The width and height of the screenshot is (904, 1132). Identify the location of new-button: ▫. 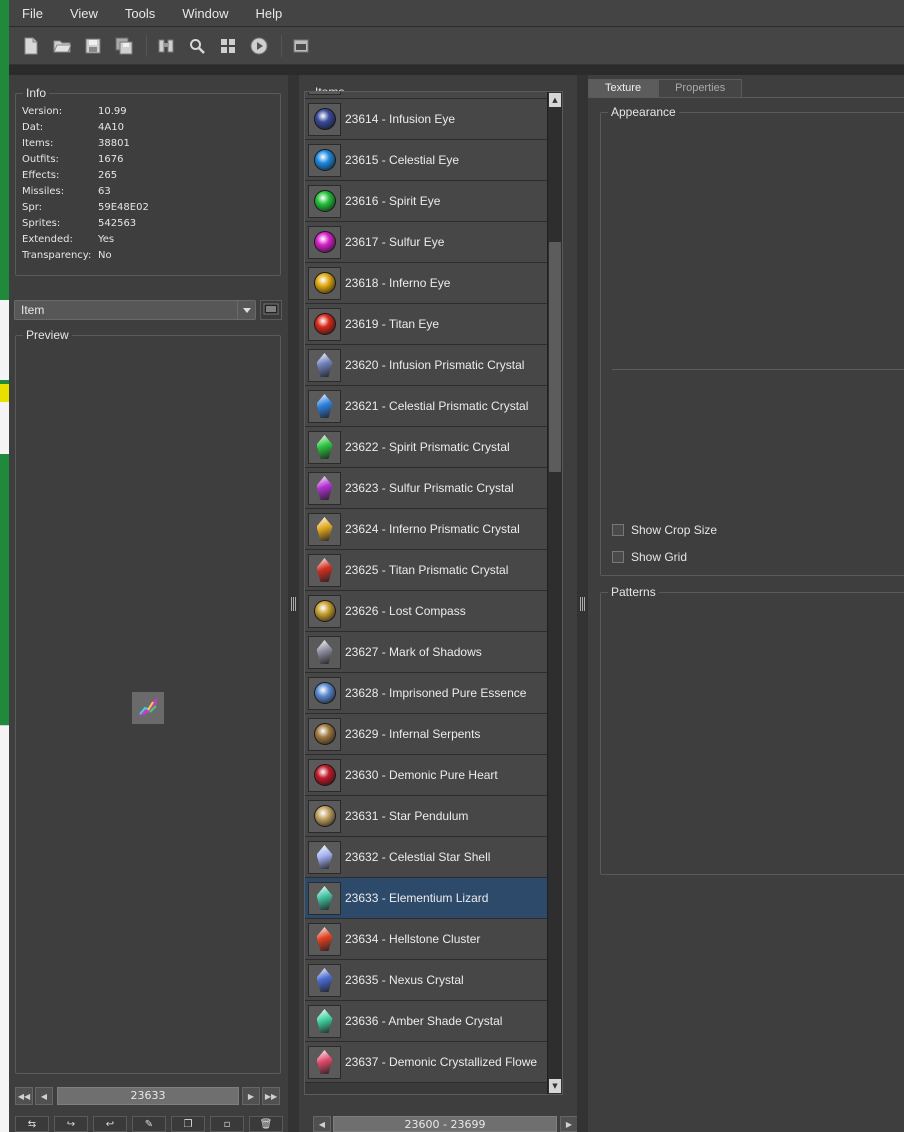
(227, 1124).